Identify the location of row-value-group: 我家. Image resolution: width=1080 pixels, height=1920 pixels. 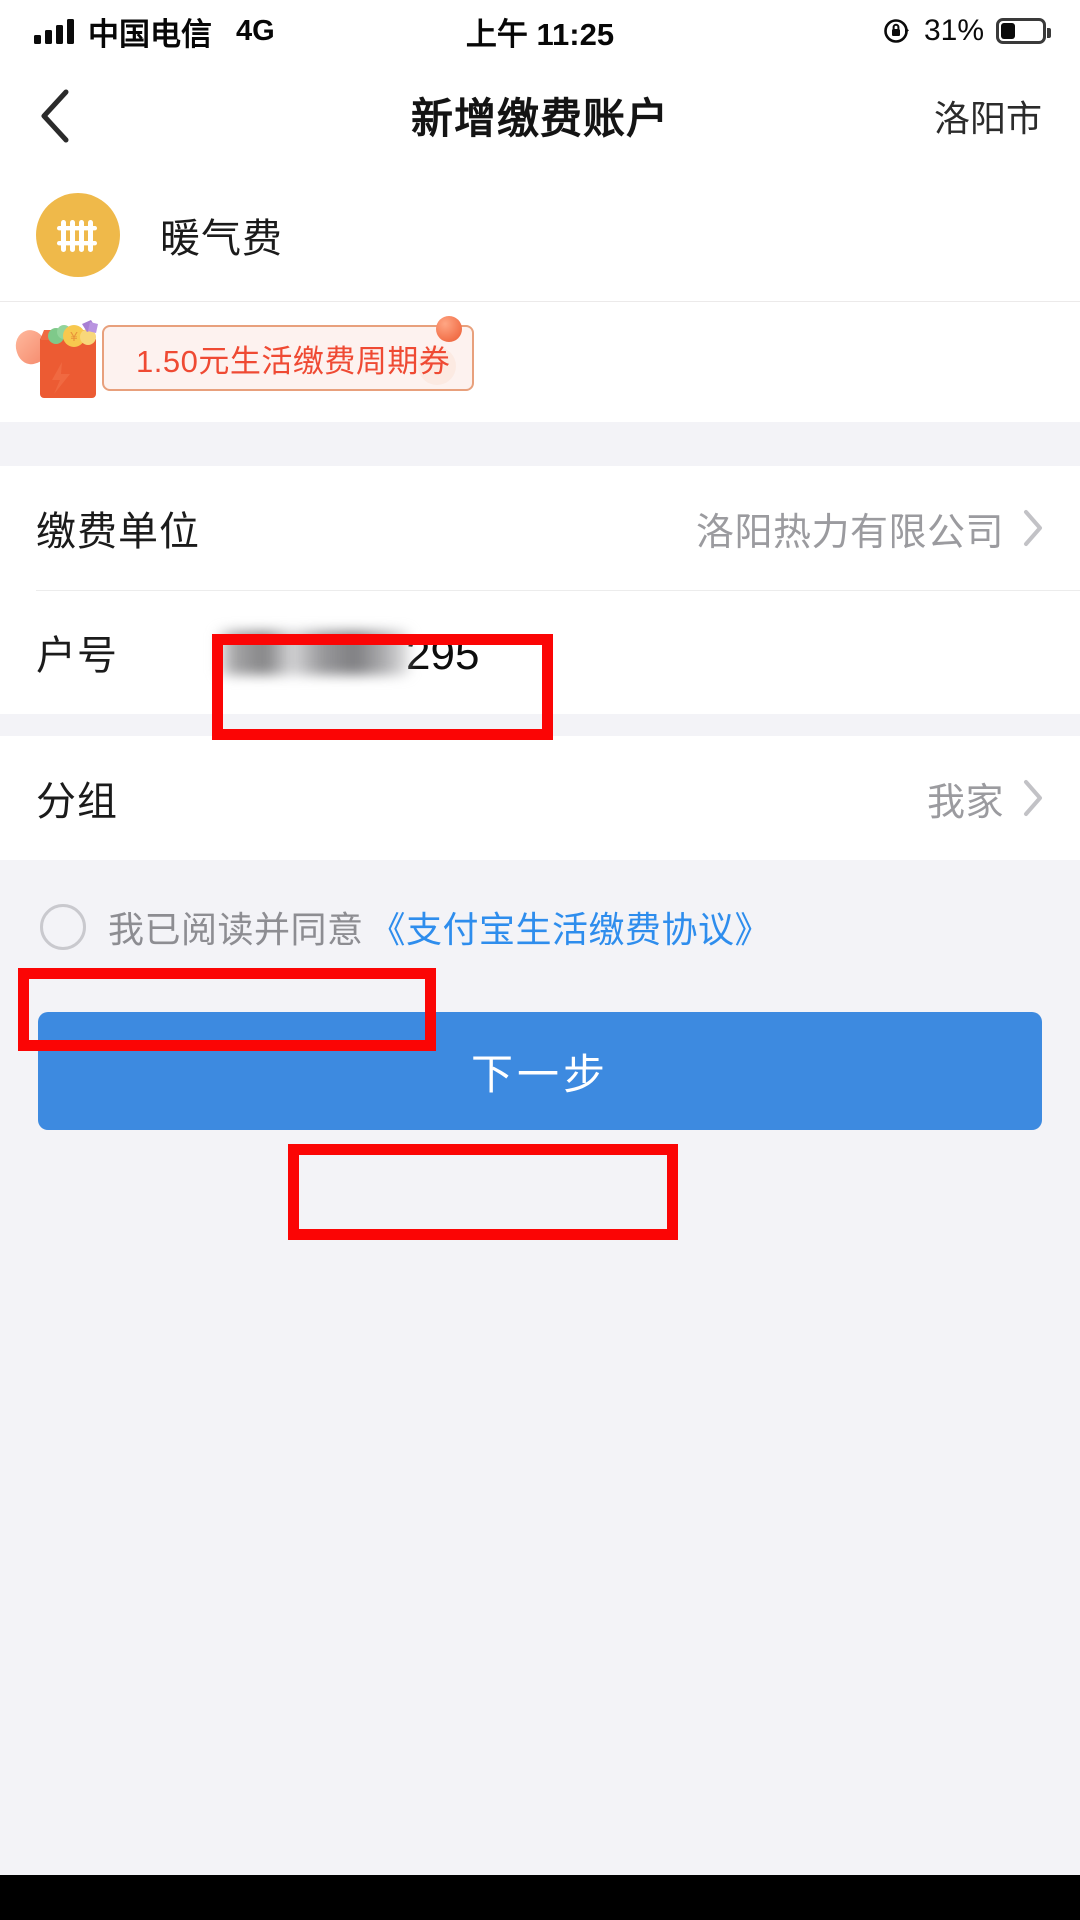
(965, 802).